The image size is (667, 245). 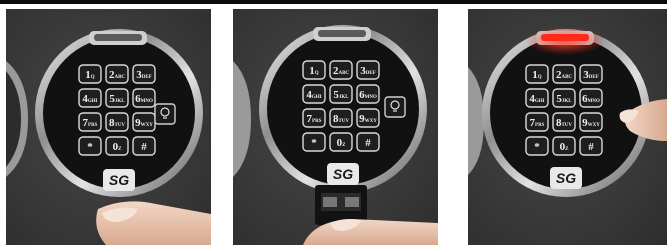 I want to click on battery-drawer, so click(x=341, y=205).